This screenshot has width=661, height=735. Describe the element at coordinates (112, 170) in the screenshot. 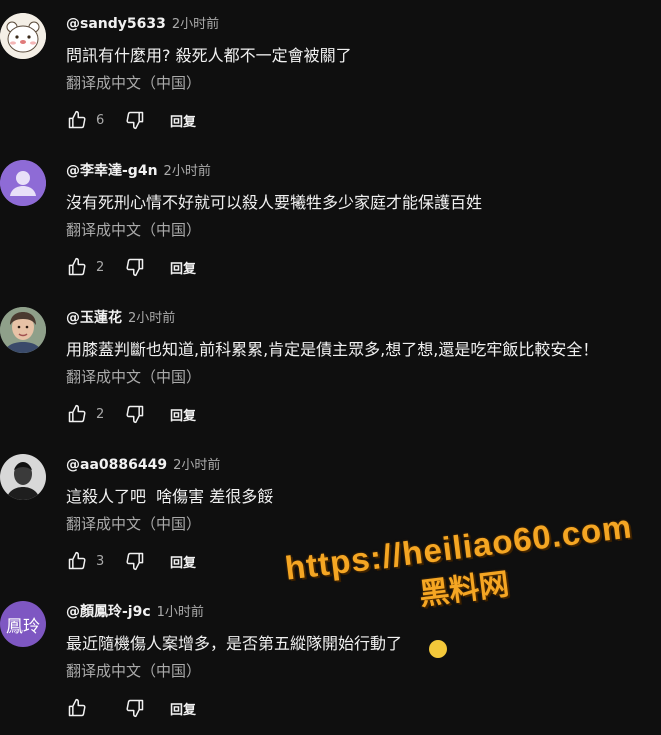

I see `comment-author: @李幸達-g4n` at that location.